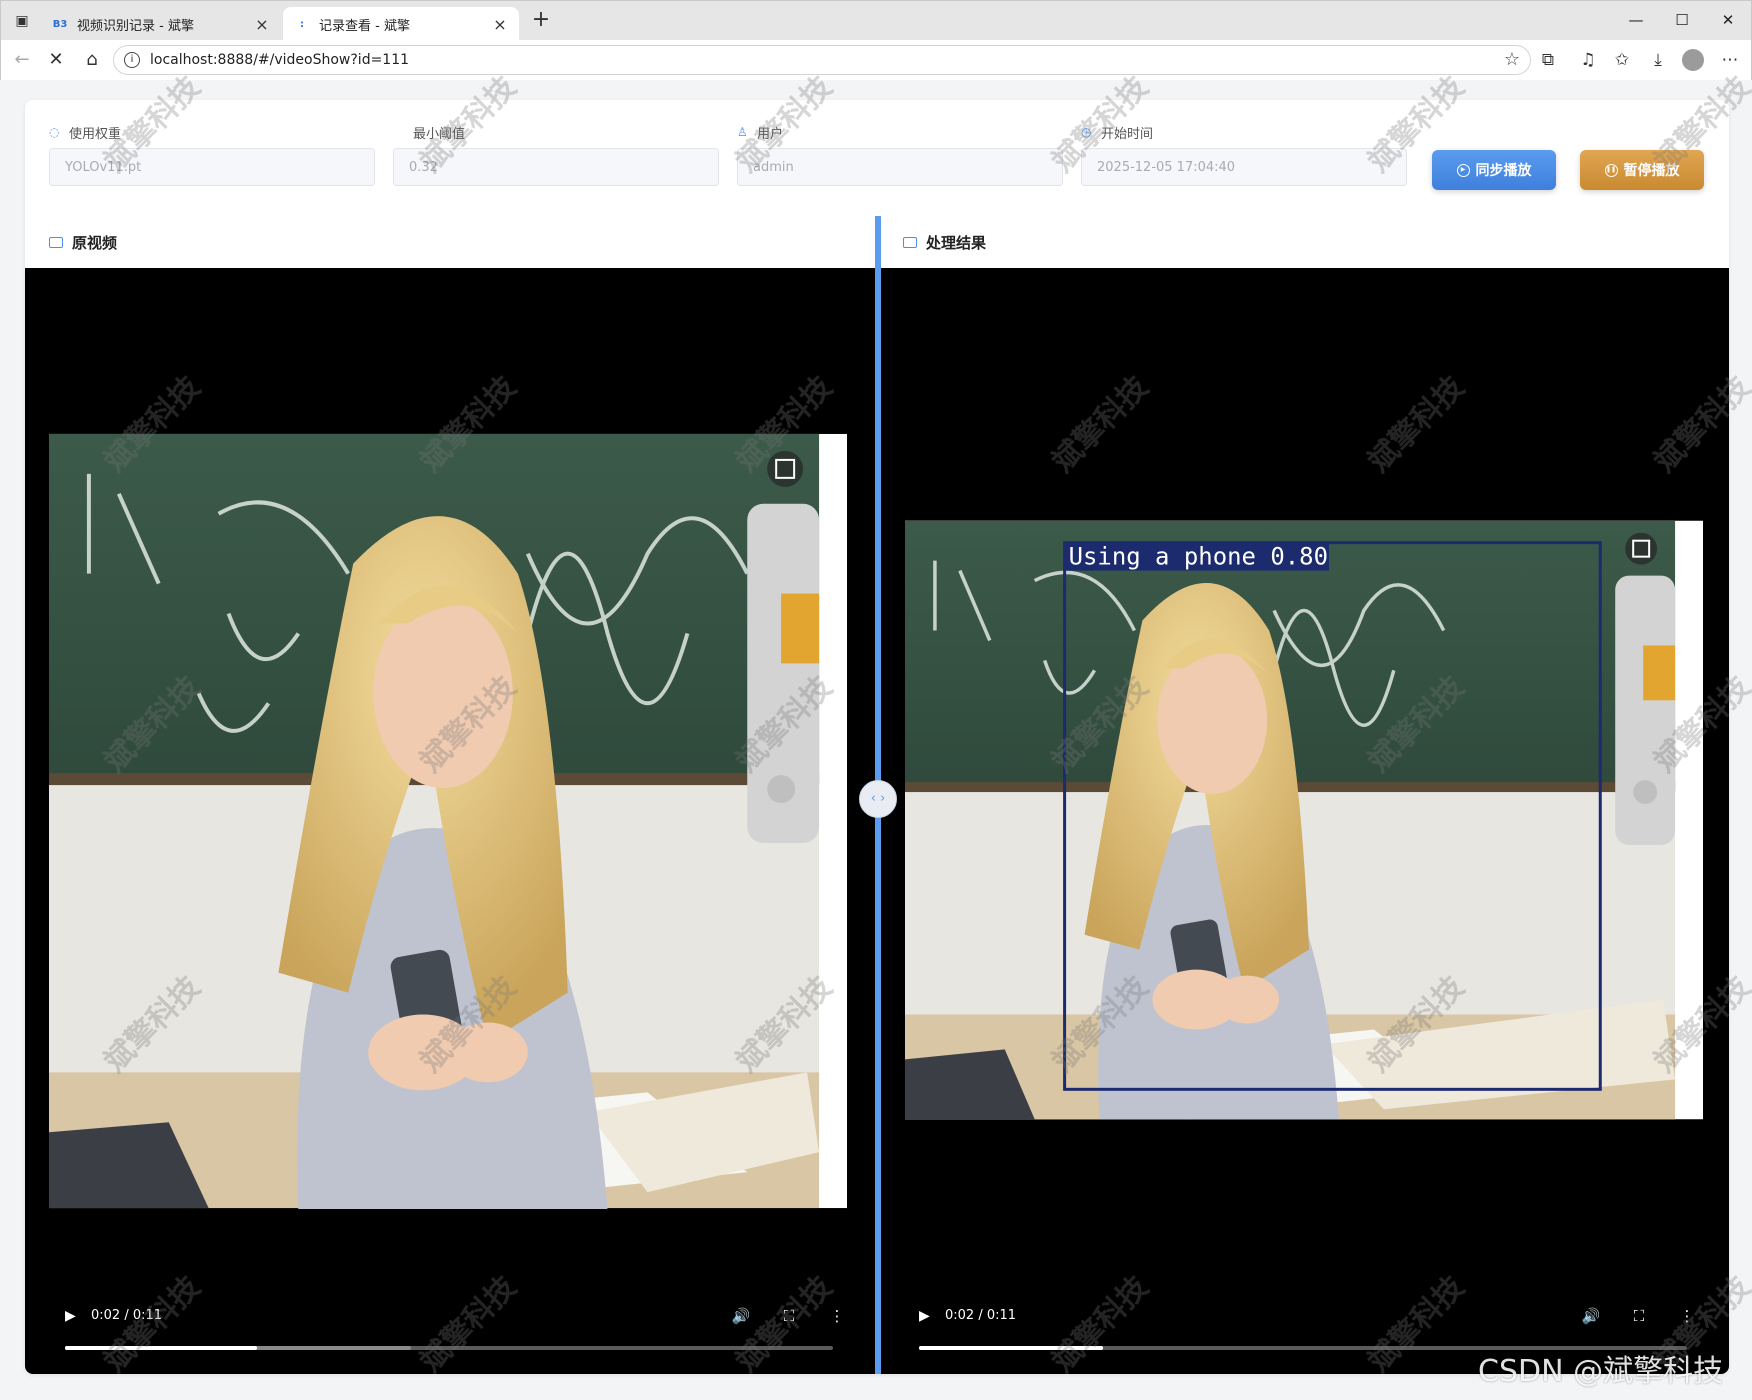 This screenshot has height=1400, width=1752. What do you see at coordinates (450, 1326) in the screenshot?
I see `original-video-controls: ▶ 0:02 / 0:11 🔊 ⛶ ⋮` at bounding box center [450, 1326].